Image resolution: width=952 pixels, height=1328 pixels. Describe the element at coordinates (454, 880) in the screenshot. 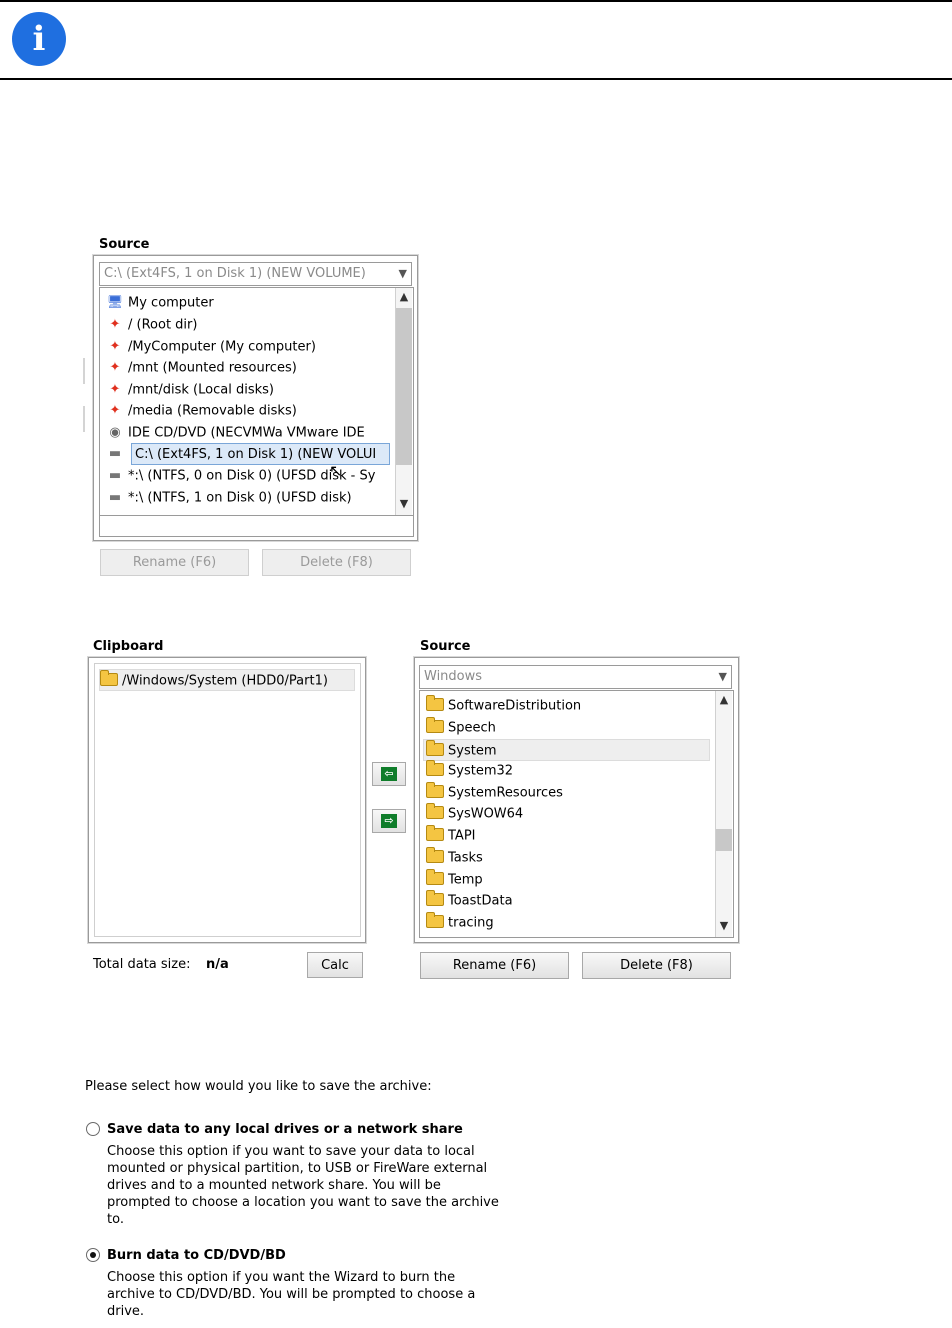

I see `list-item: Temp` at that location.